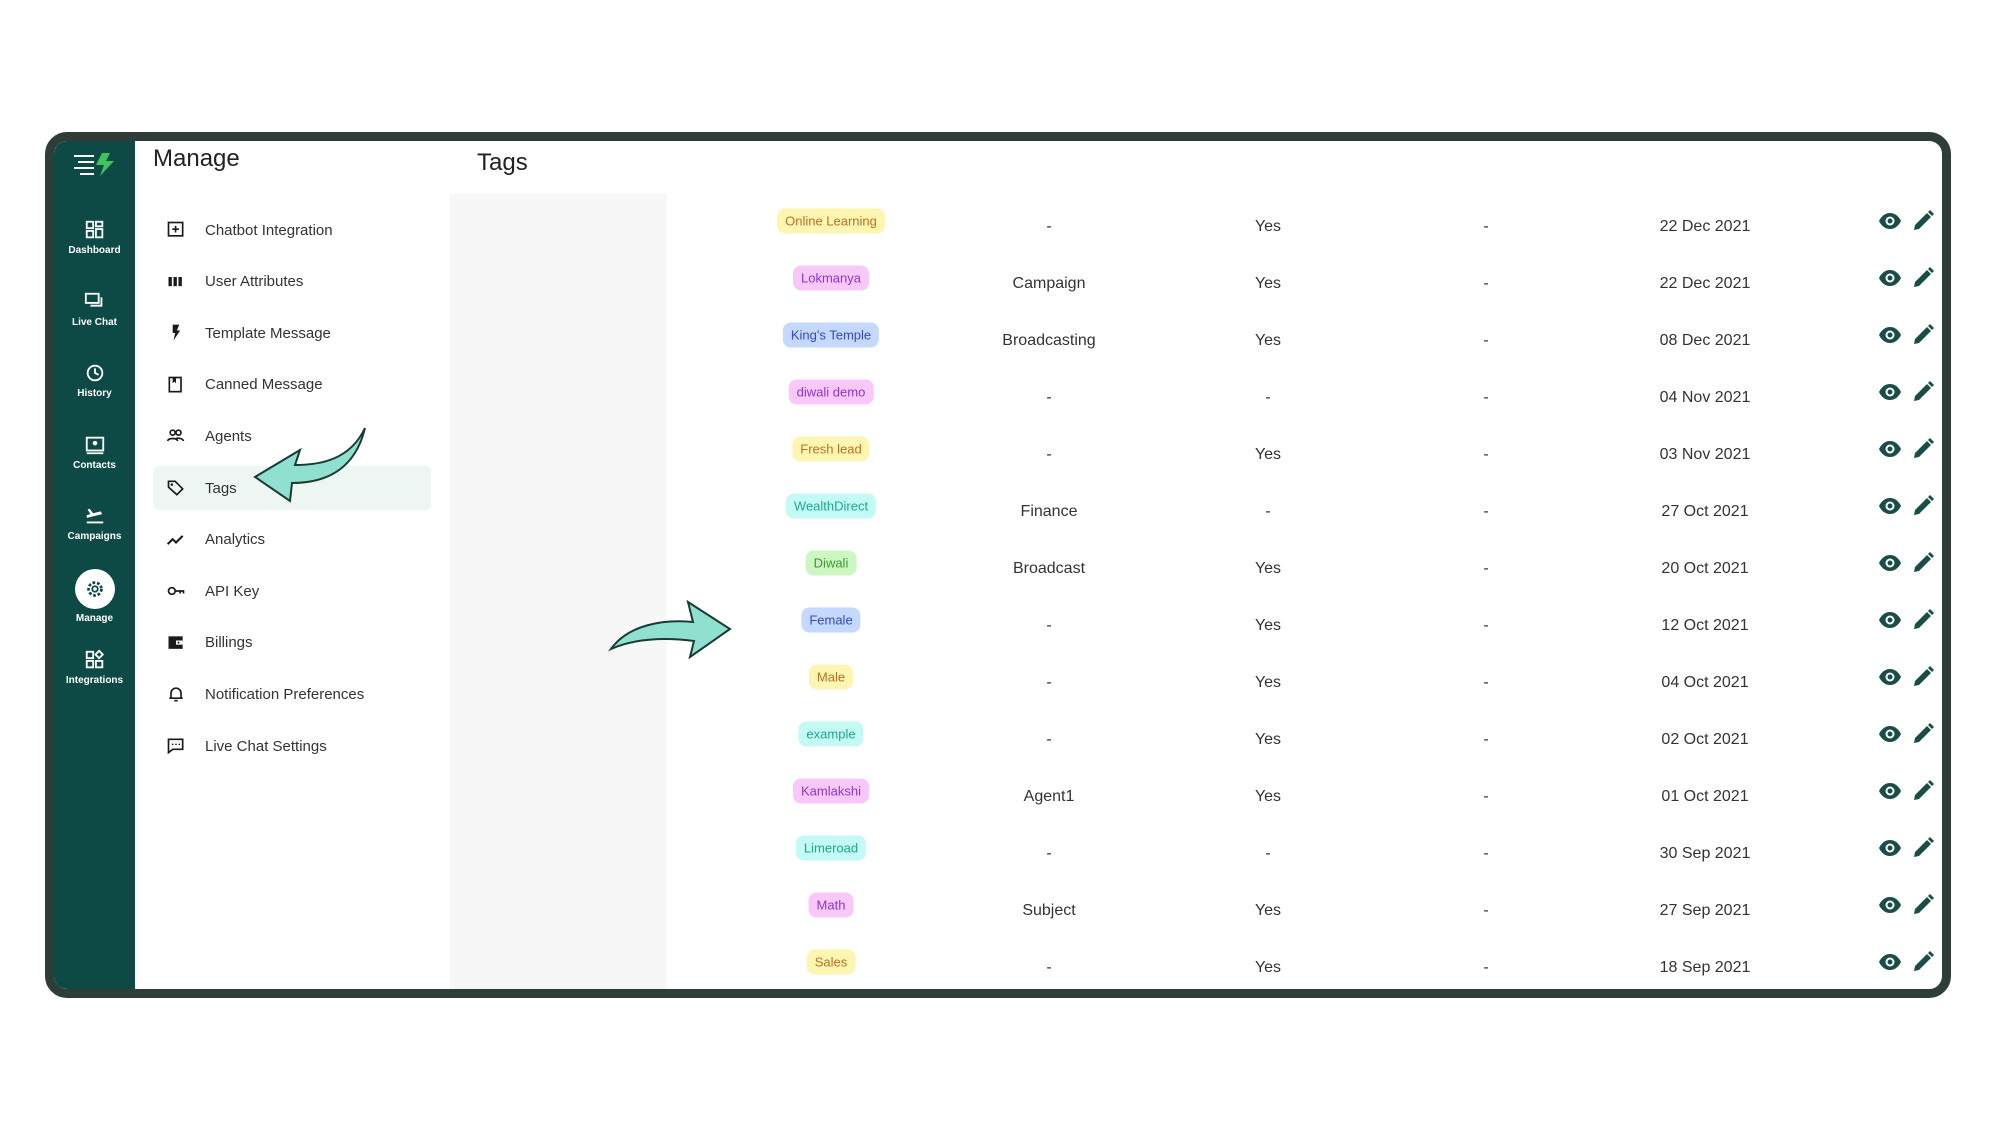  I want to click on tag-badge: diwali demo, so click(831, 392).